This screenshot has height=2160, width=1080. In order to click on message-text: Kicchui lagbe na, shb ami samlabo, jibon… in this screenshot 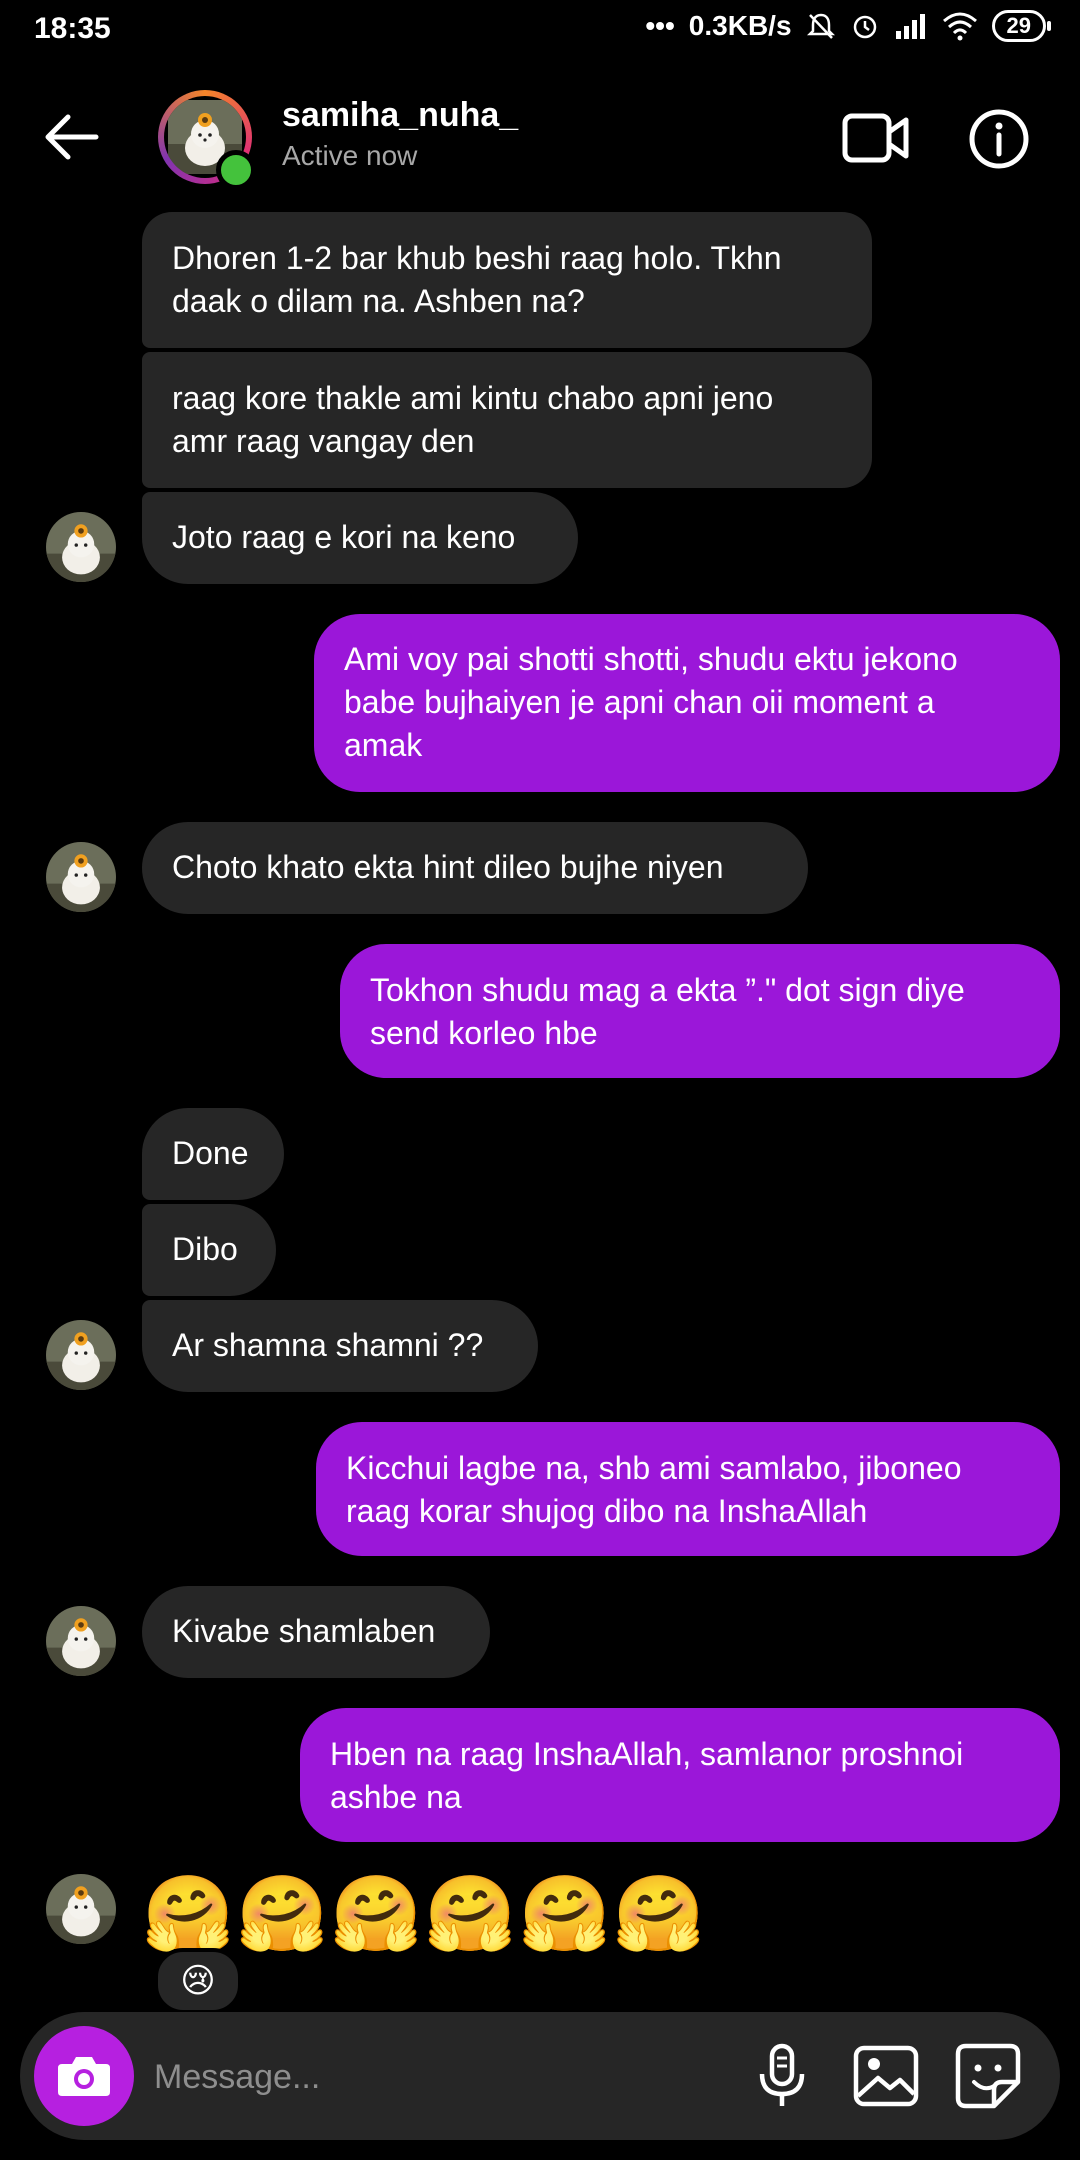, I will do `click(654, 1468)`.